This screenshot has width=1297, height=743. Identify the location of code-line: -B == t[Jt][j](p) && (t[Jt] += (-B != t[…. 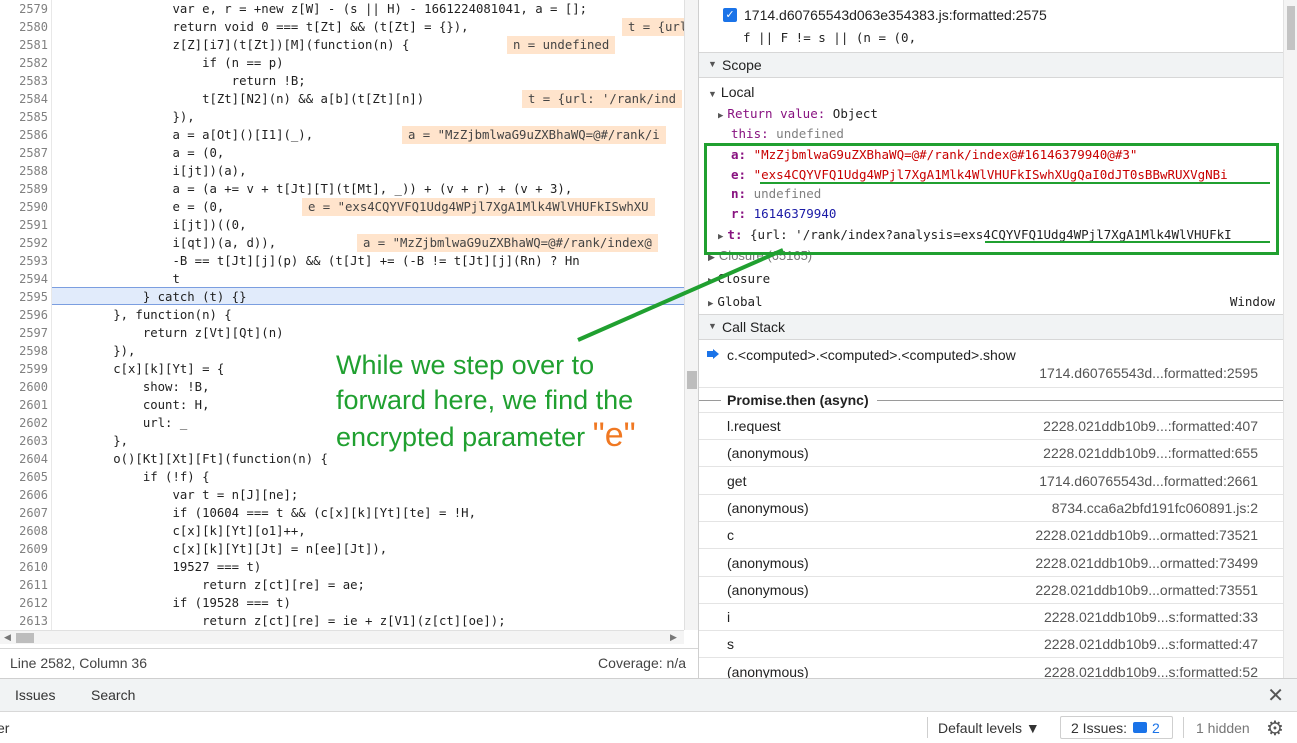
(316, 261).